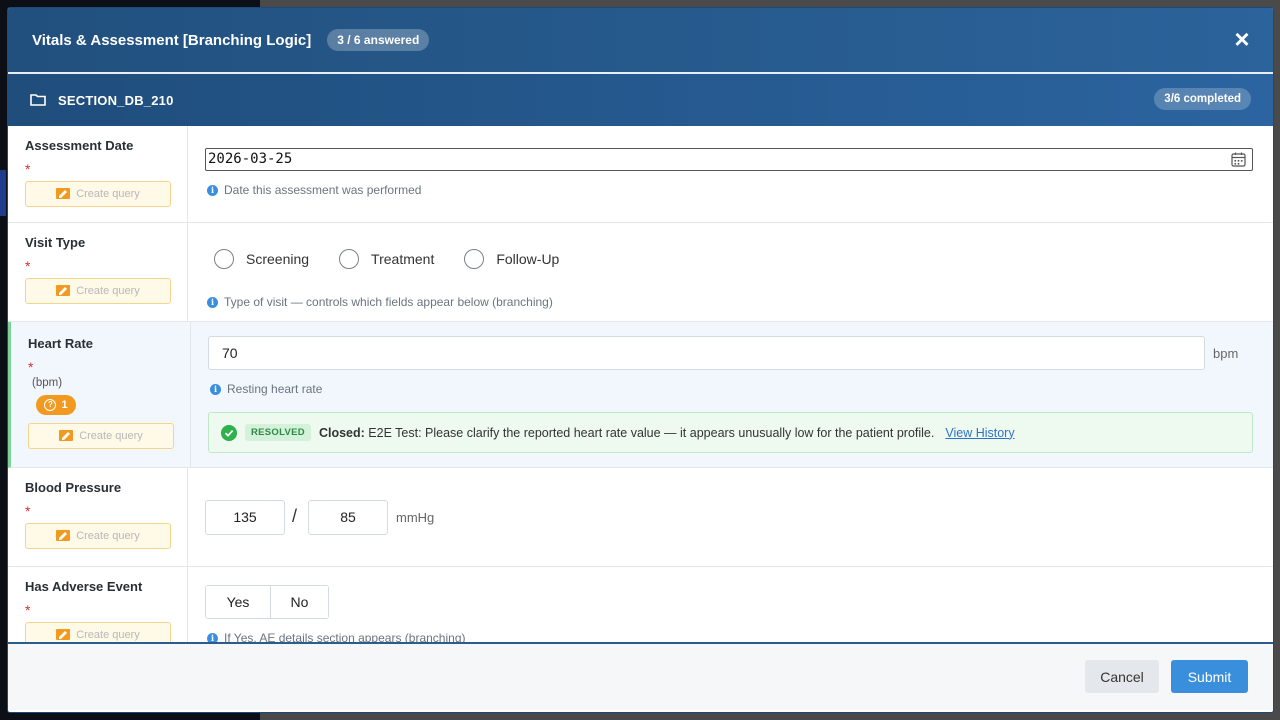 This screenshot has width=1280, height=720. I want to click on folder-icon, so click(38, 100).